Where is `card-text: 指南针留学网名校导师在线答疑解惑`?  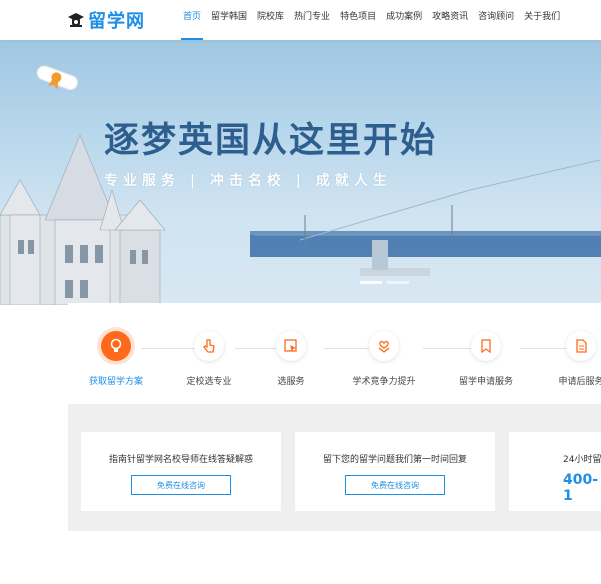 card-text: 指南针留学网名校导师在线答疑解惑 is located at coordinates (180, 460).